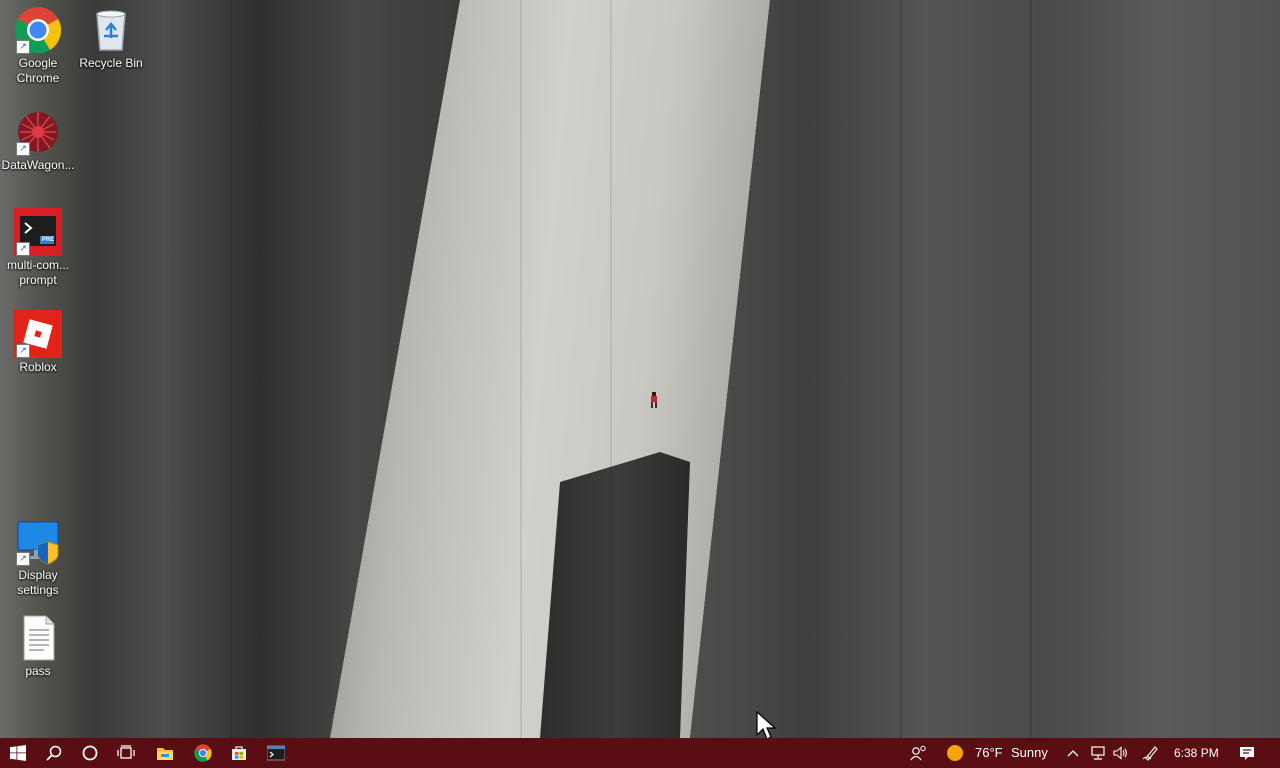  I want to click on desktop-icon-label: Google Chrome, so click(38, 70).